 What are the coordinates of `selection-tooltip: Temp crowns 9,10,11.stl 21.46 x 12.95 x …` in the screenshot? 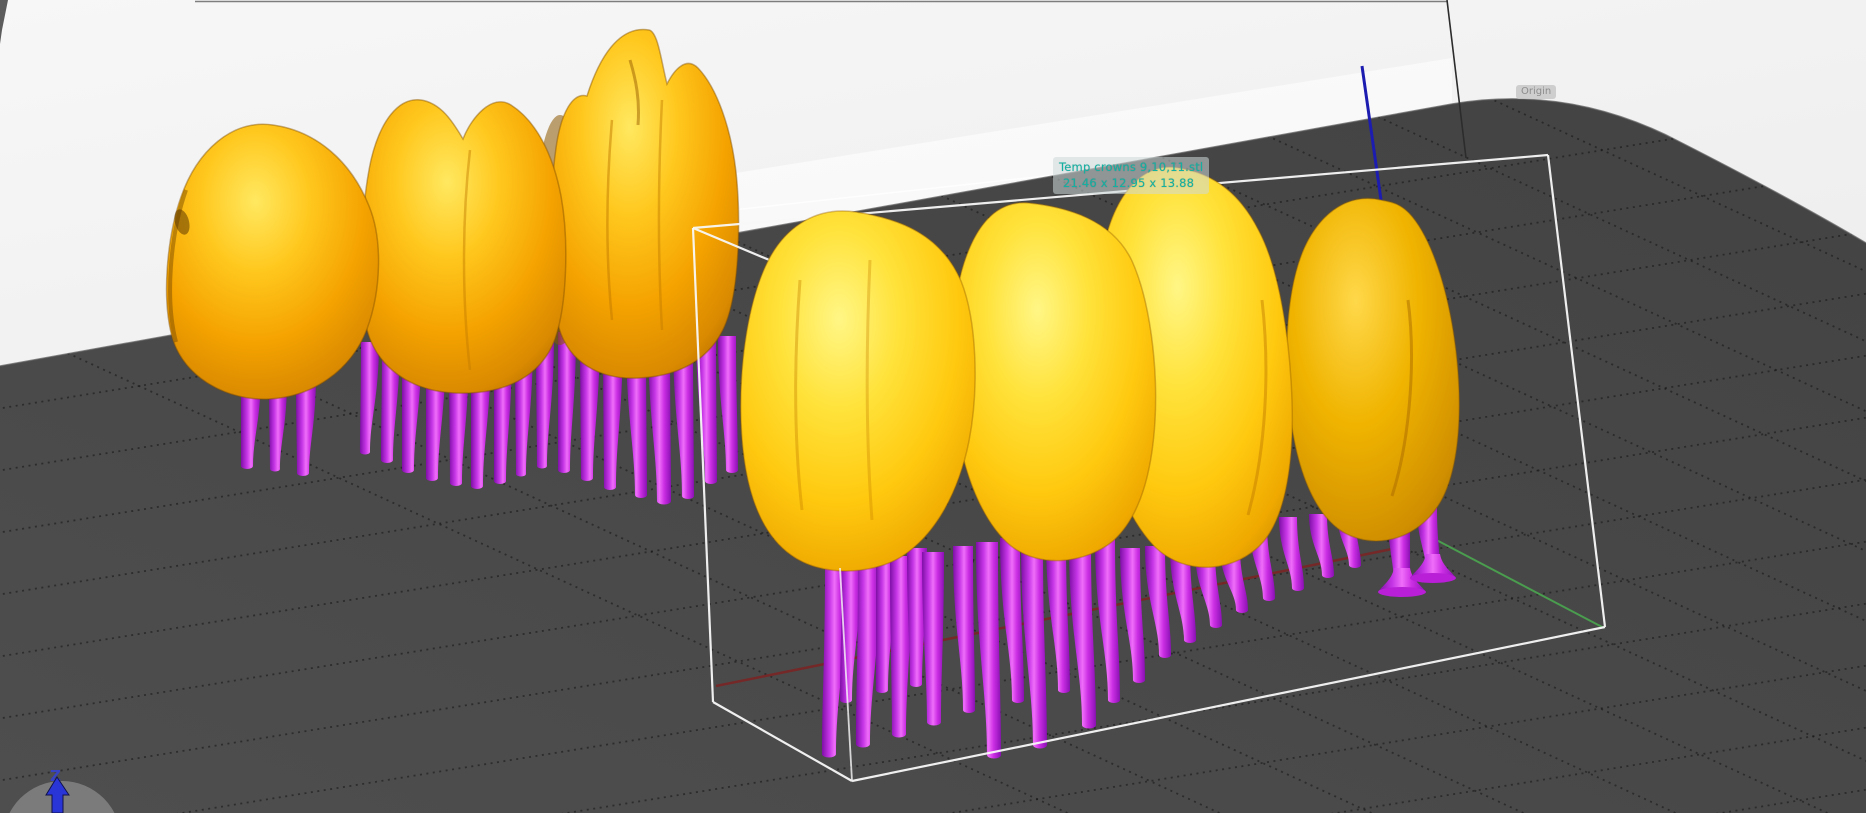 It's located at (1131, 176).